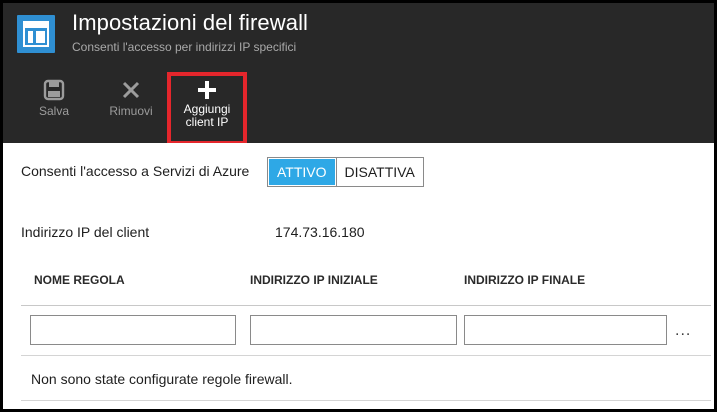 Image resolution: width=717 pixels, height=412 pixels. What do you see at coordinates (320, 232) in the screenshot?
I see `client-ip-value: 174.73.16.180` at bounding box center [320, 232].